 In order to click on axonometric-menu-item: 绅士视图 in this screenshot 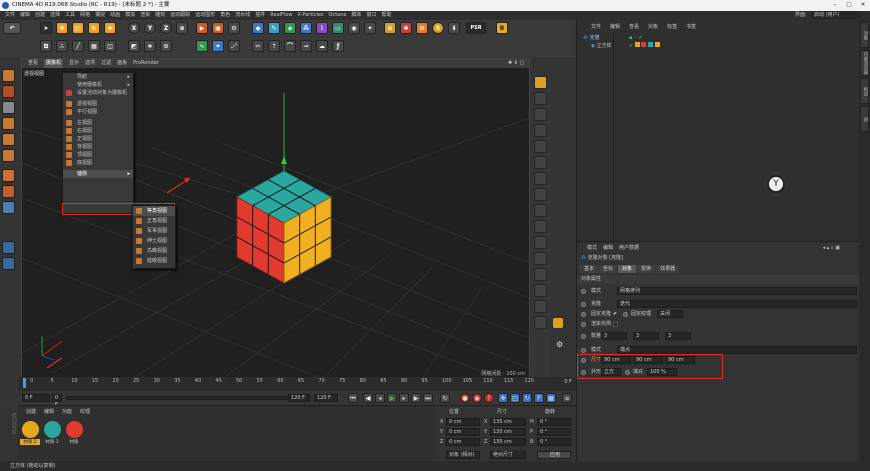, I will do `click(154, 241)`.